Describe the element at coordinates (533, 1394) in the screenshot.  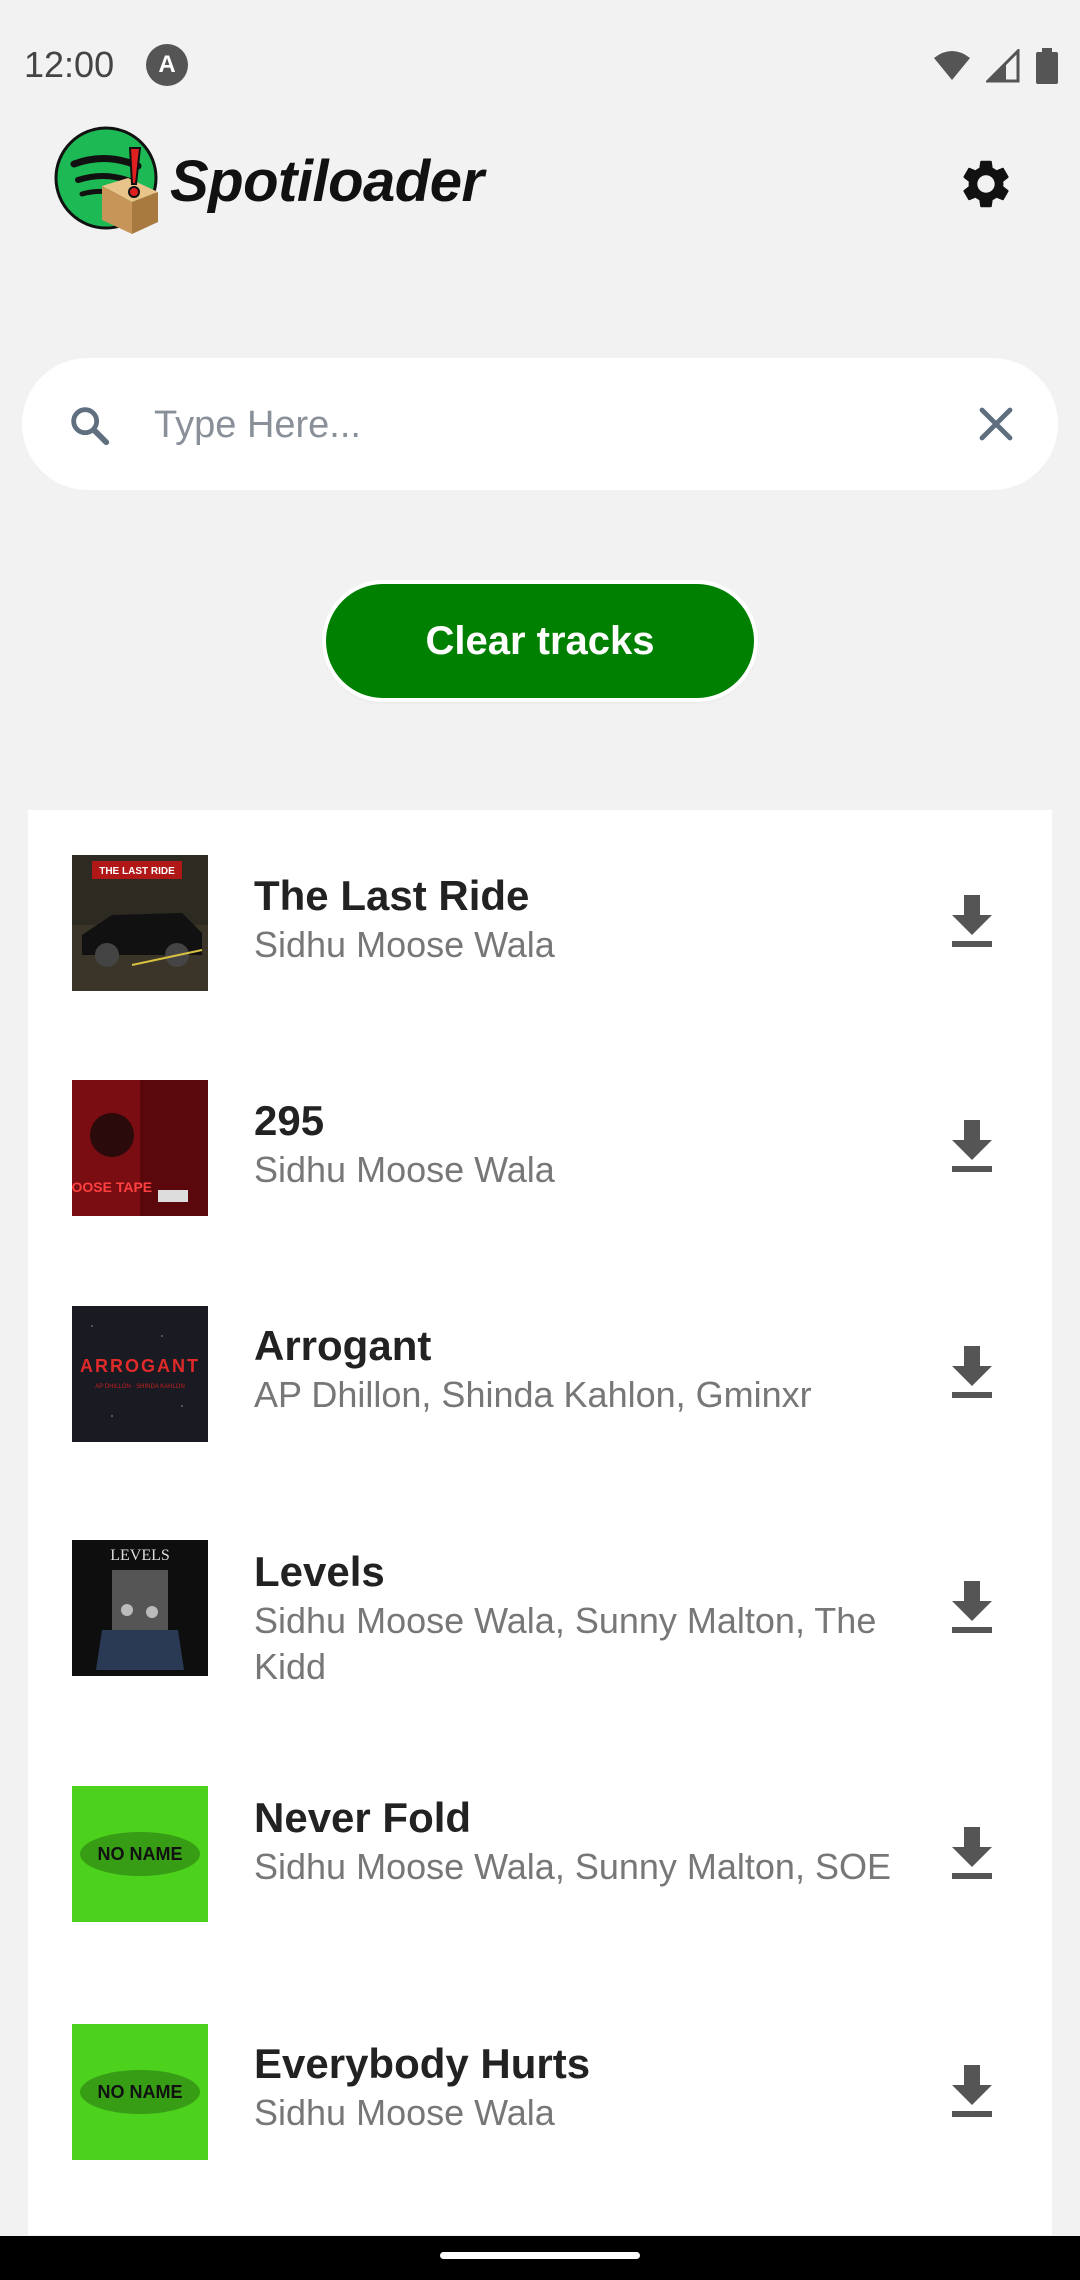
I see `track-artist: AP Dhillon, Shinda Kahlon, Gminxr` at that location.